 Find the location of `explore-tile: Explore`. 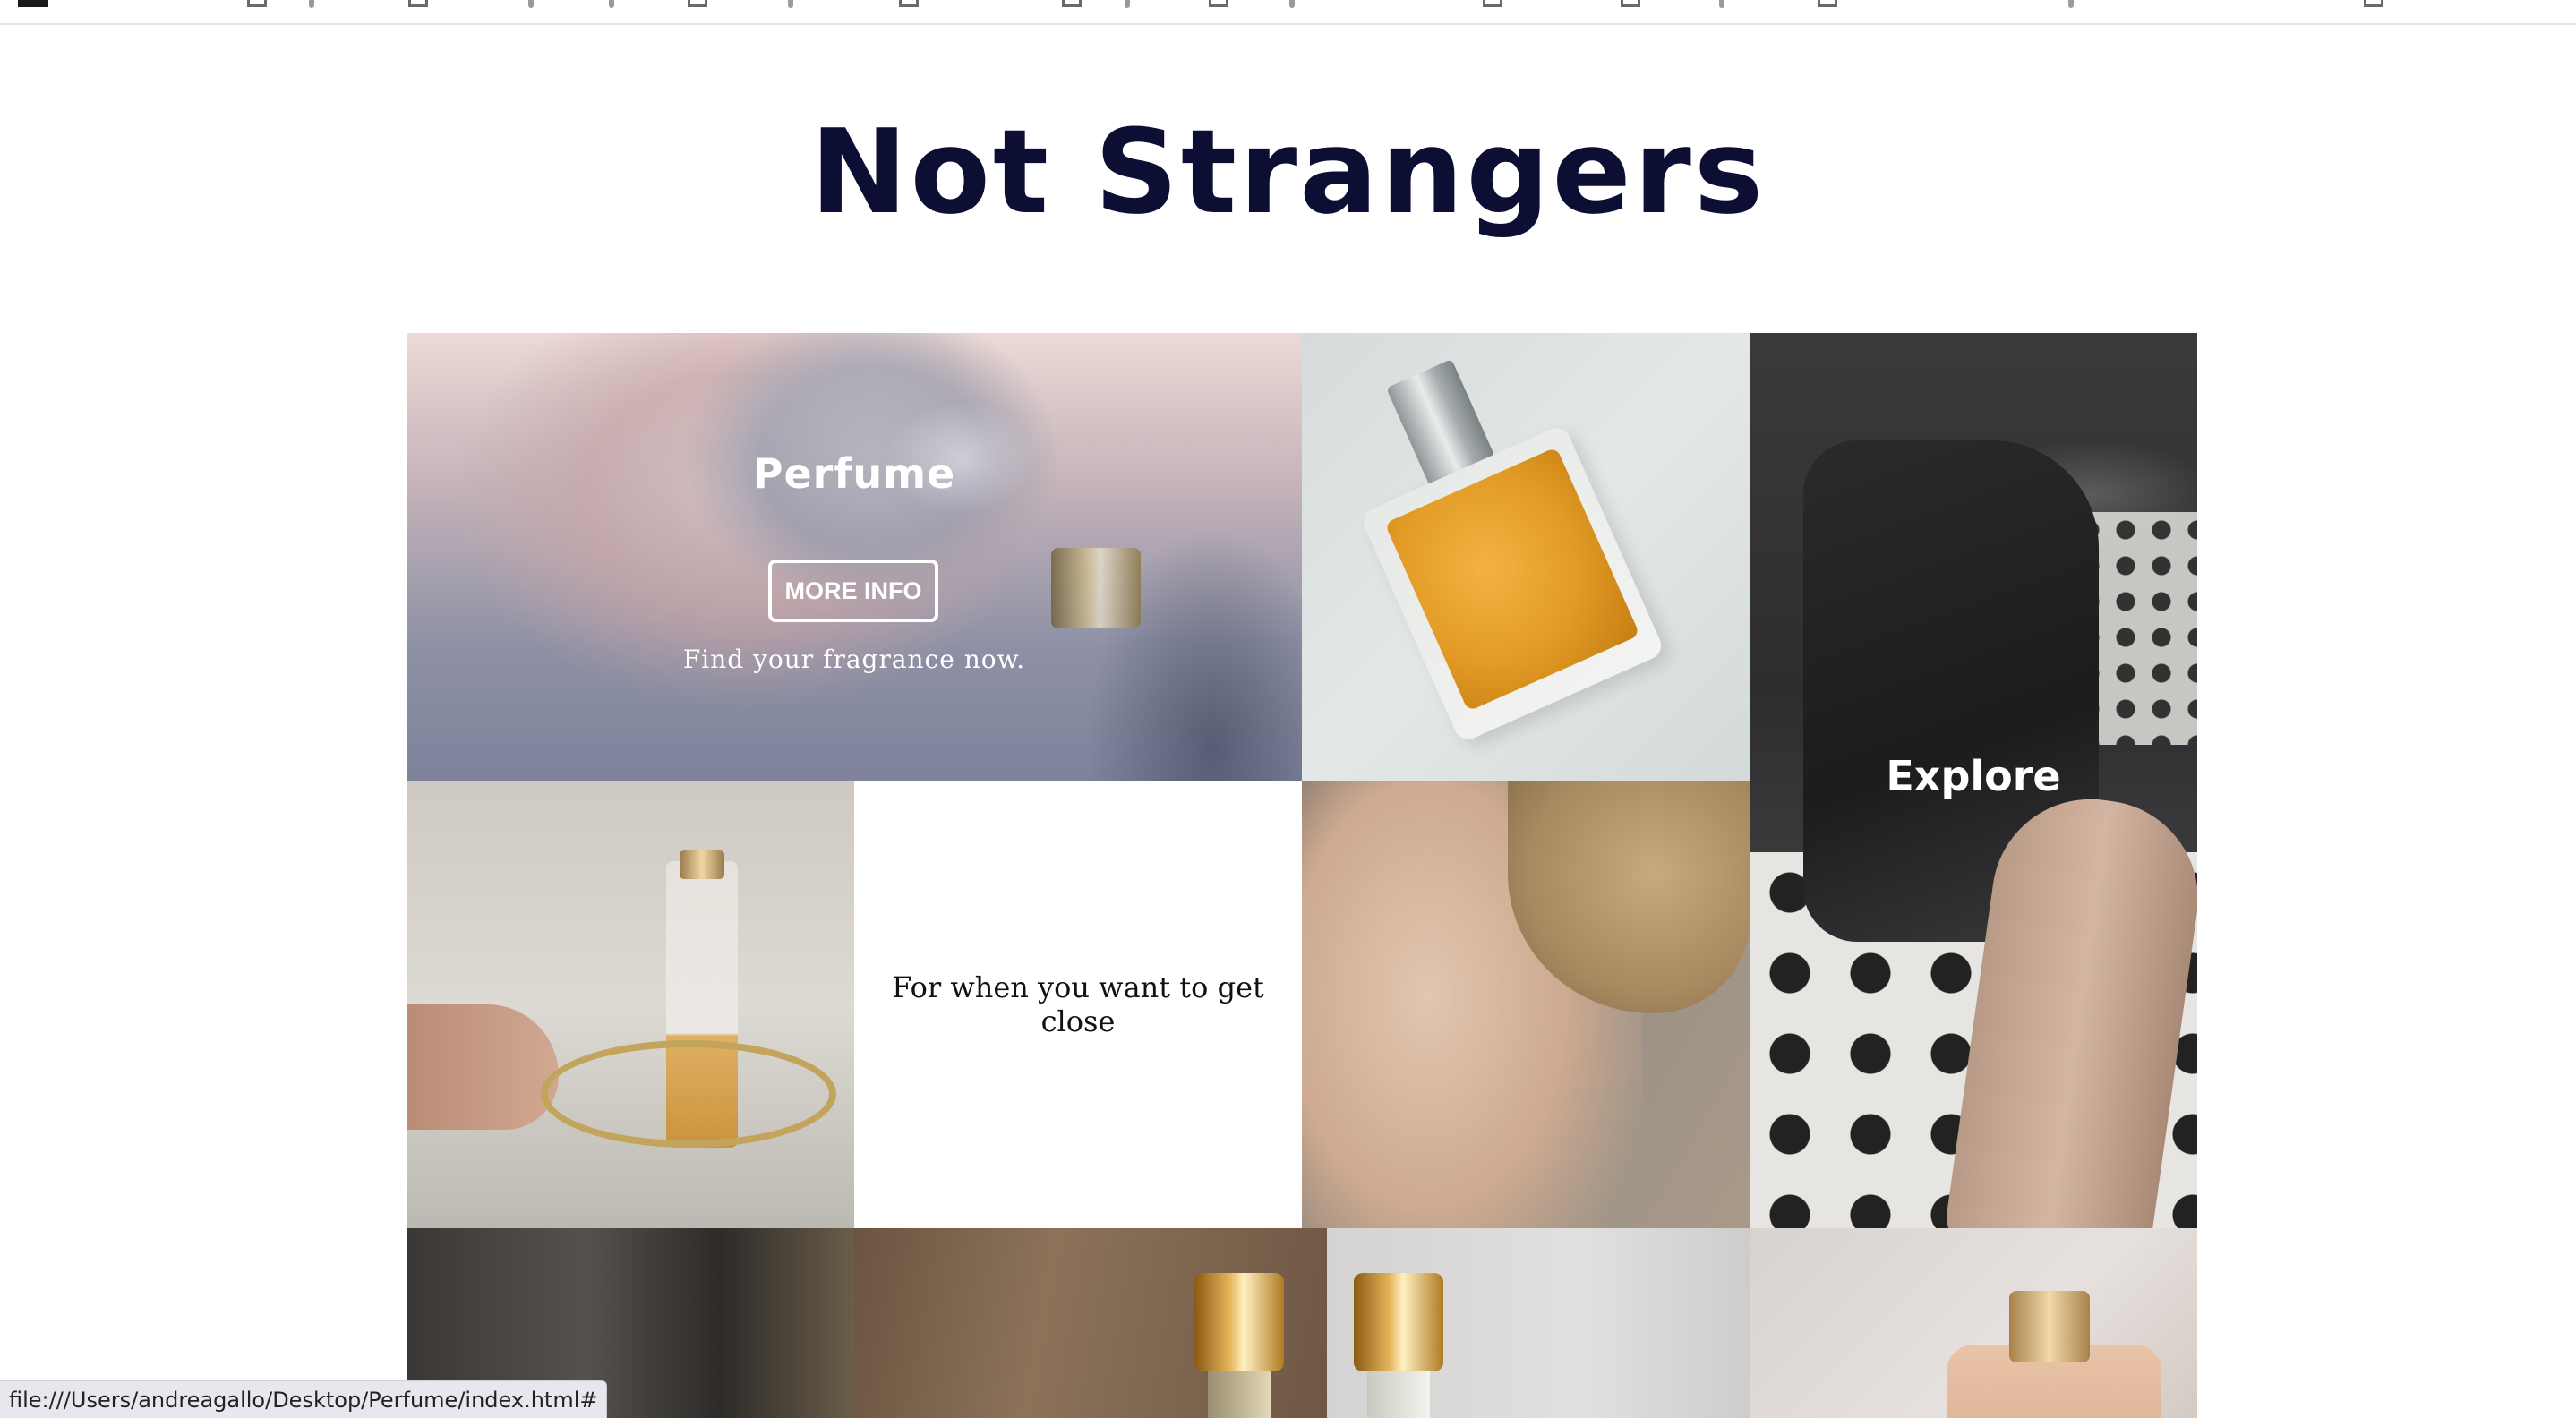

explore-tile: Explore is located at coordinates (1973, 781).